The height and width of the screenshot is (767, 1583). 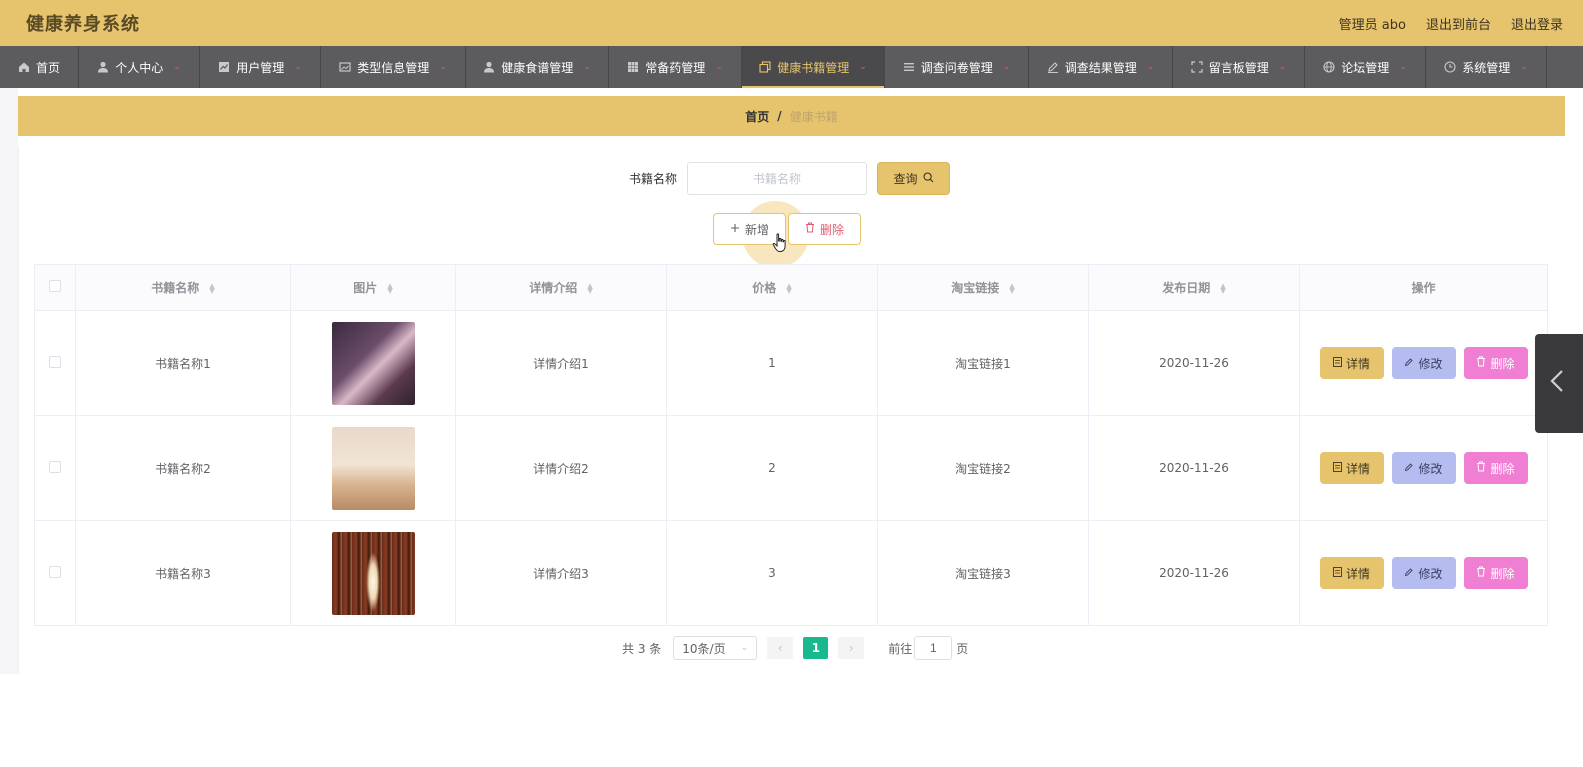 I want to click on nav-item-recipes: 健康食谱管理 ⌄, so click(x=537, y=67).